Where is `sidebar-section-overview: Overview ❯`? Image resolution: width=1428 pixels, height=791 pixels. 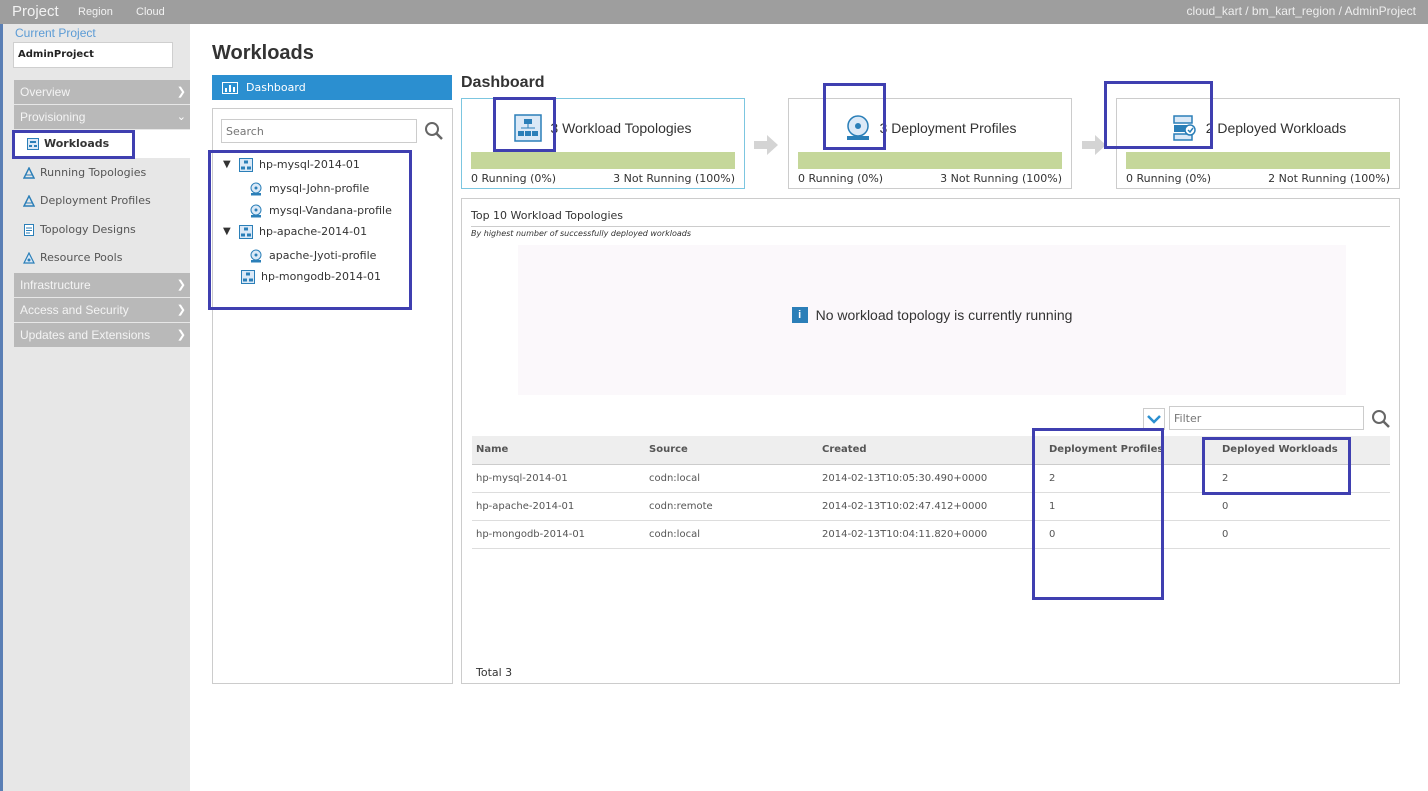
sidebar-section-overview: Overview ❯ is located at coordinates (102, 92).